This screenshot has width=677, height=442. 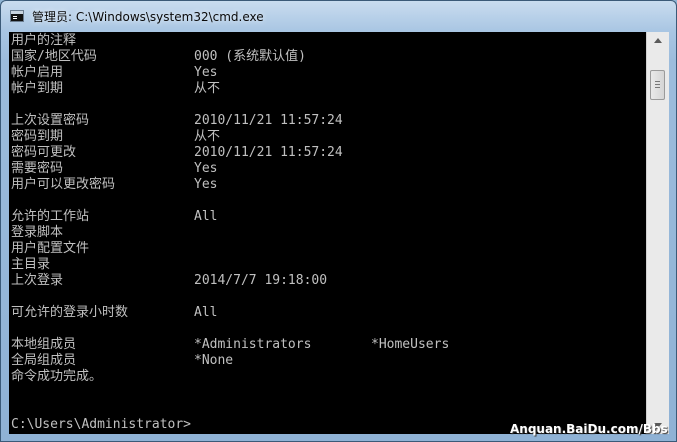 What do you see at coordinates (37, 232) in the screenshot?
I see `line-label: 登录脚本` at bounding box center [37, 232].